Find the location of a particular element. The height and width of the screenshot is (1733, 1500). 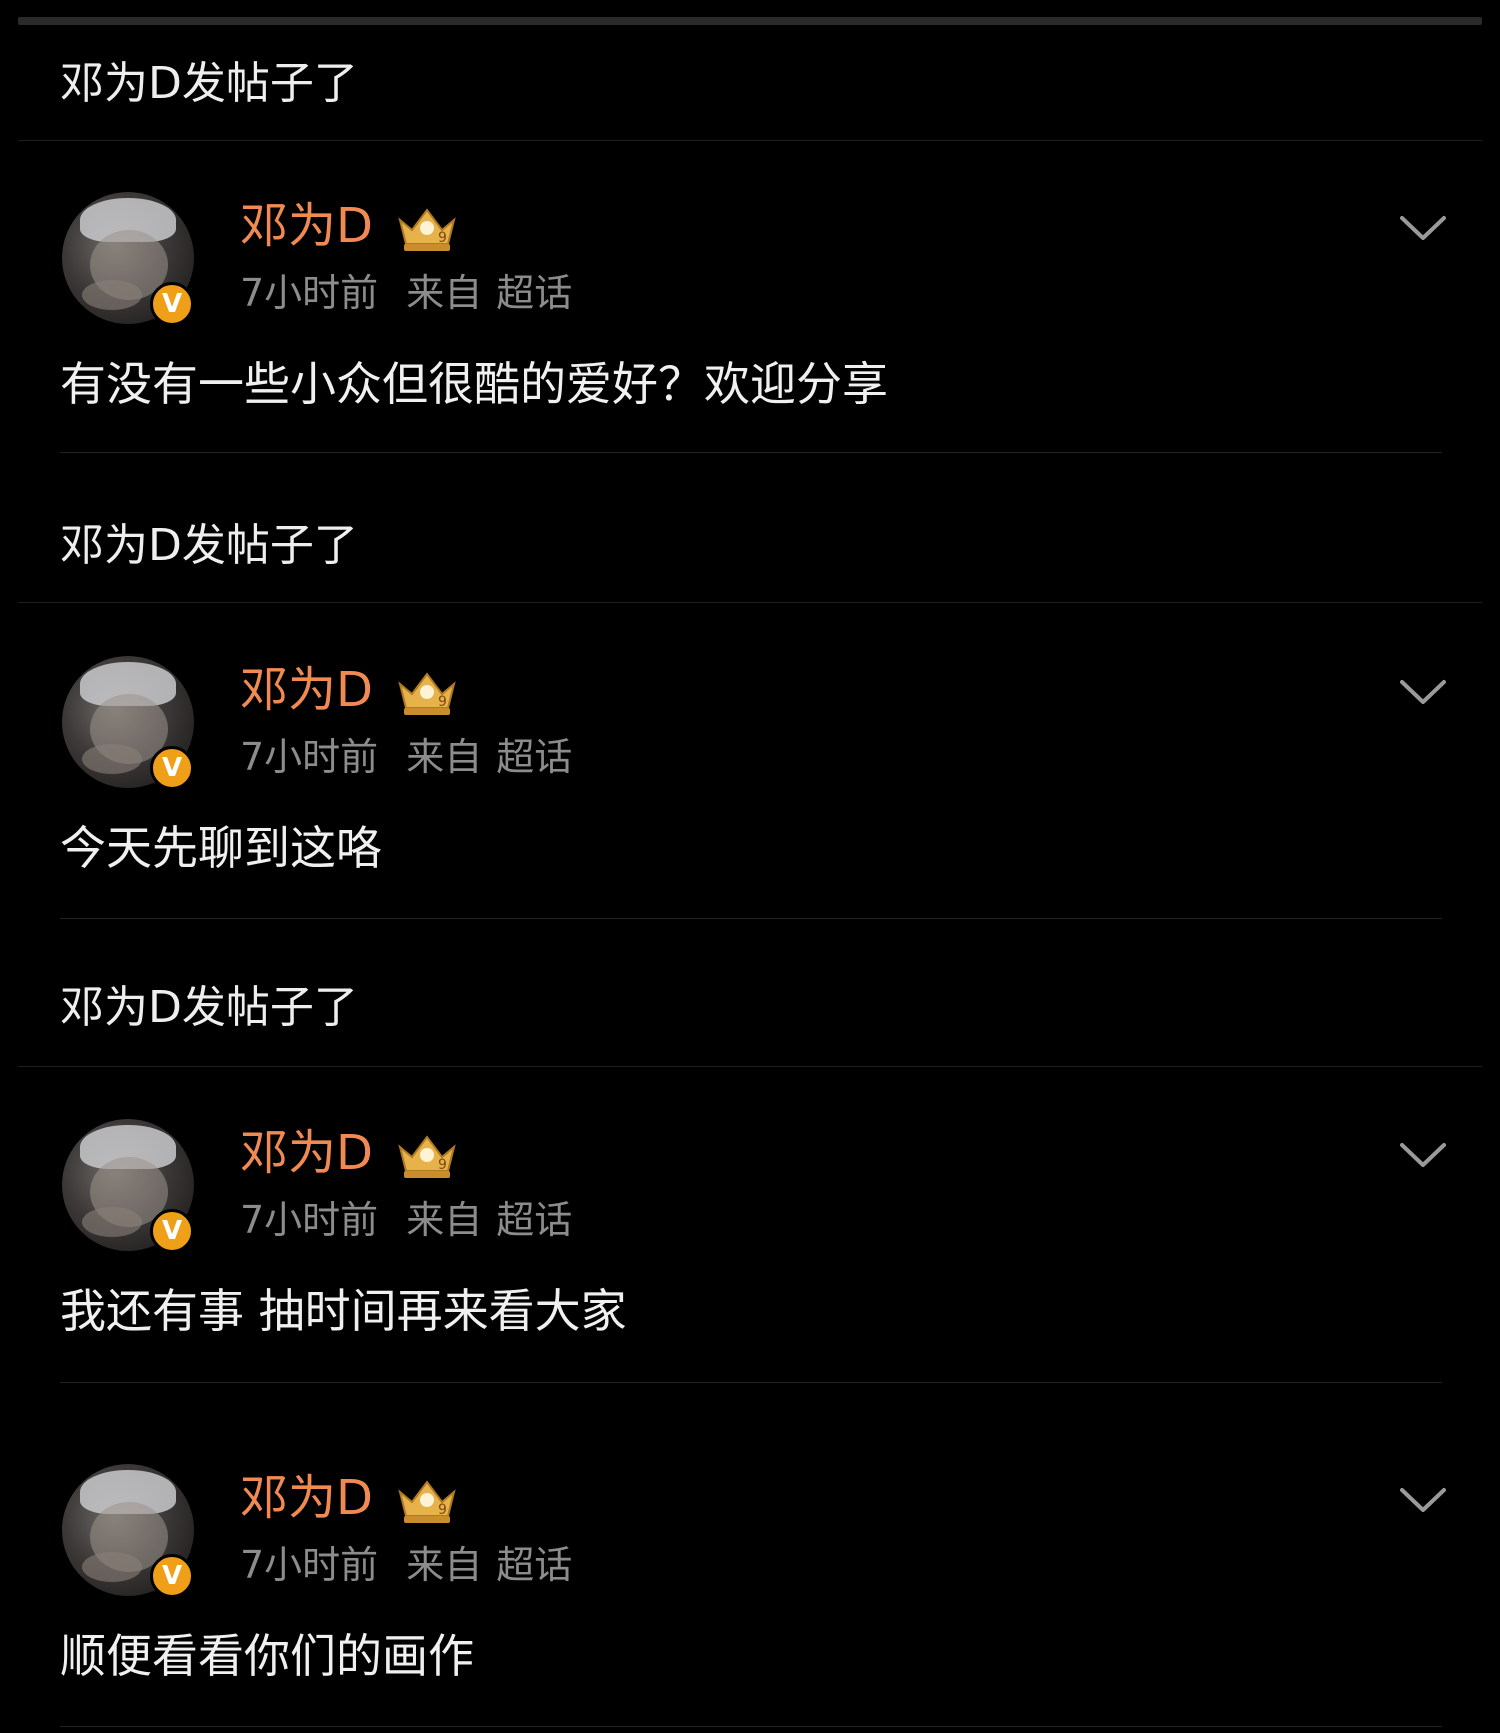

post-text: 今天先聊到这咯 is located at coordinates (221, 848).